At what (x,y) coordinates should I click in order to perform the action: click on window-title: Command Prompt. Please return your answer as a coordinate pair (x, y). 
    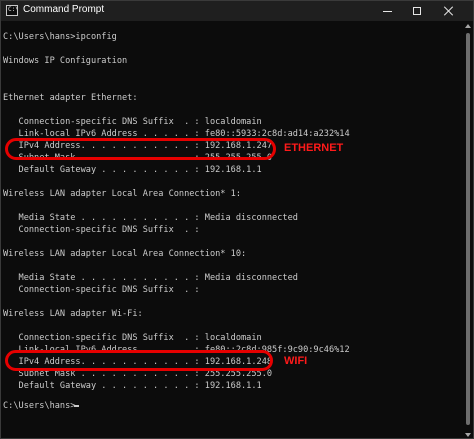
    Looking at the image, I should click on (64, 9).